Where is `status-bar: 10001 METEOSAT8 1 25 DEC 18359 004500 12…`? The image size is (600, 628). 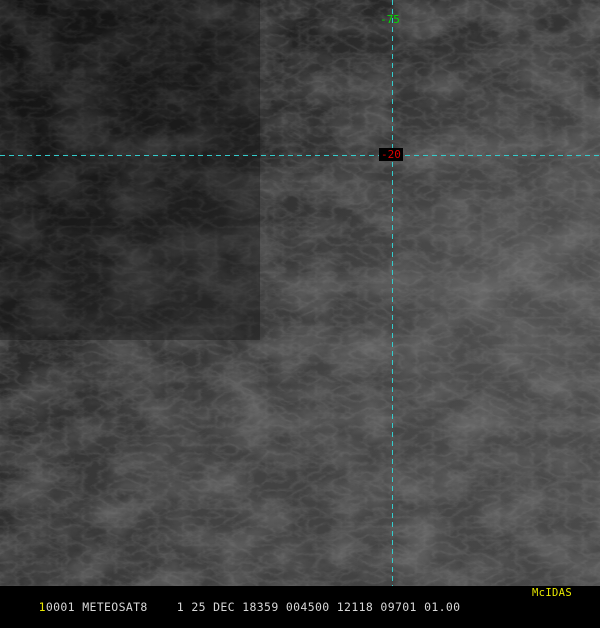 status-bar: 10001 METEOSAT8 1 25 DEC 18359 004500 12… is located at coordinates (300, 600).